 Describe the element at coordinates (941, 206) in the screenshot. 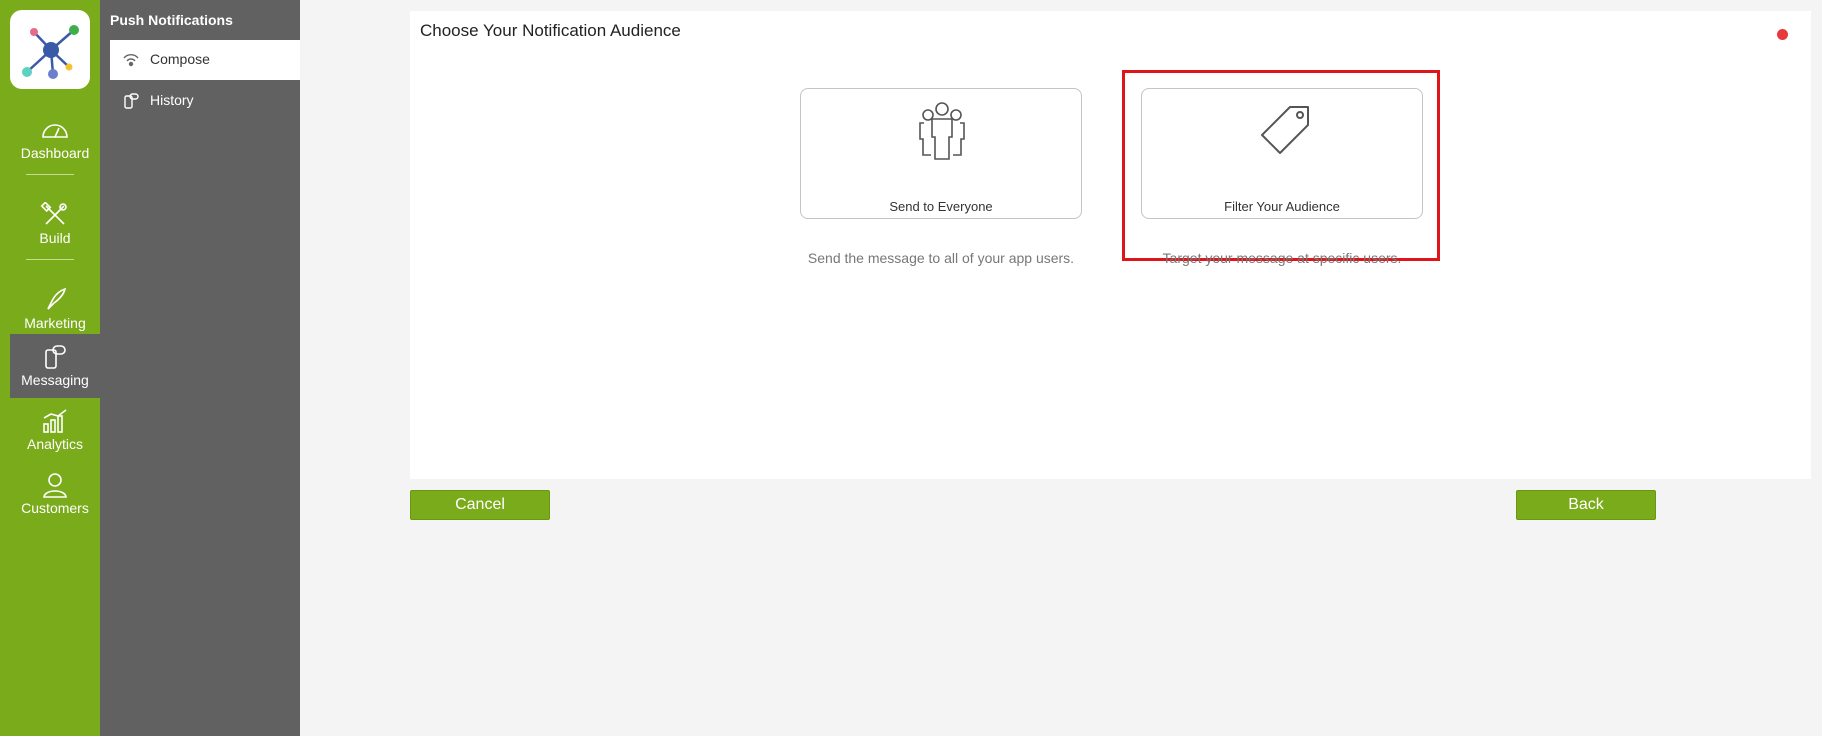

I see `option-label: Send to Everyone` at that location.